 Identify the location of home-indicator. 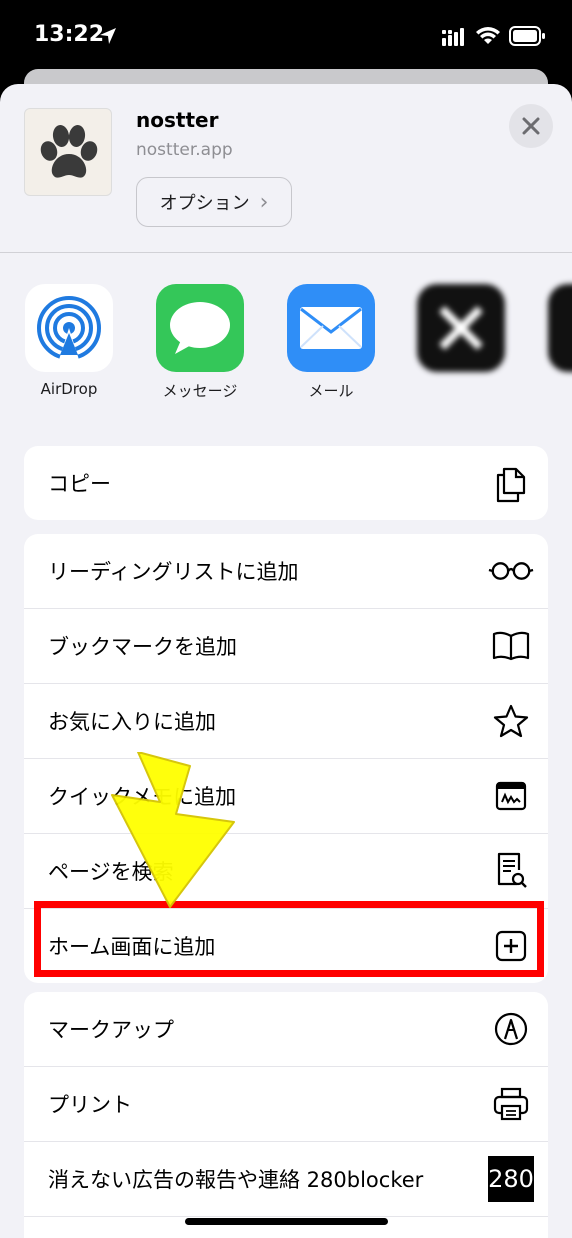
(286, 1221).